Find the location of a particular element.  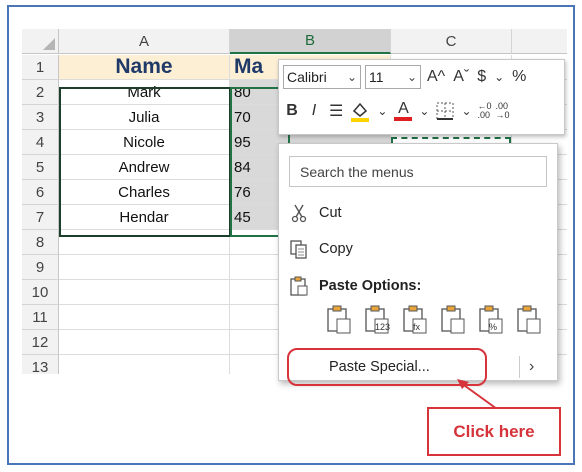

column-header-c: C is located at coordinates (451, 41).